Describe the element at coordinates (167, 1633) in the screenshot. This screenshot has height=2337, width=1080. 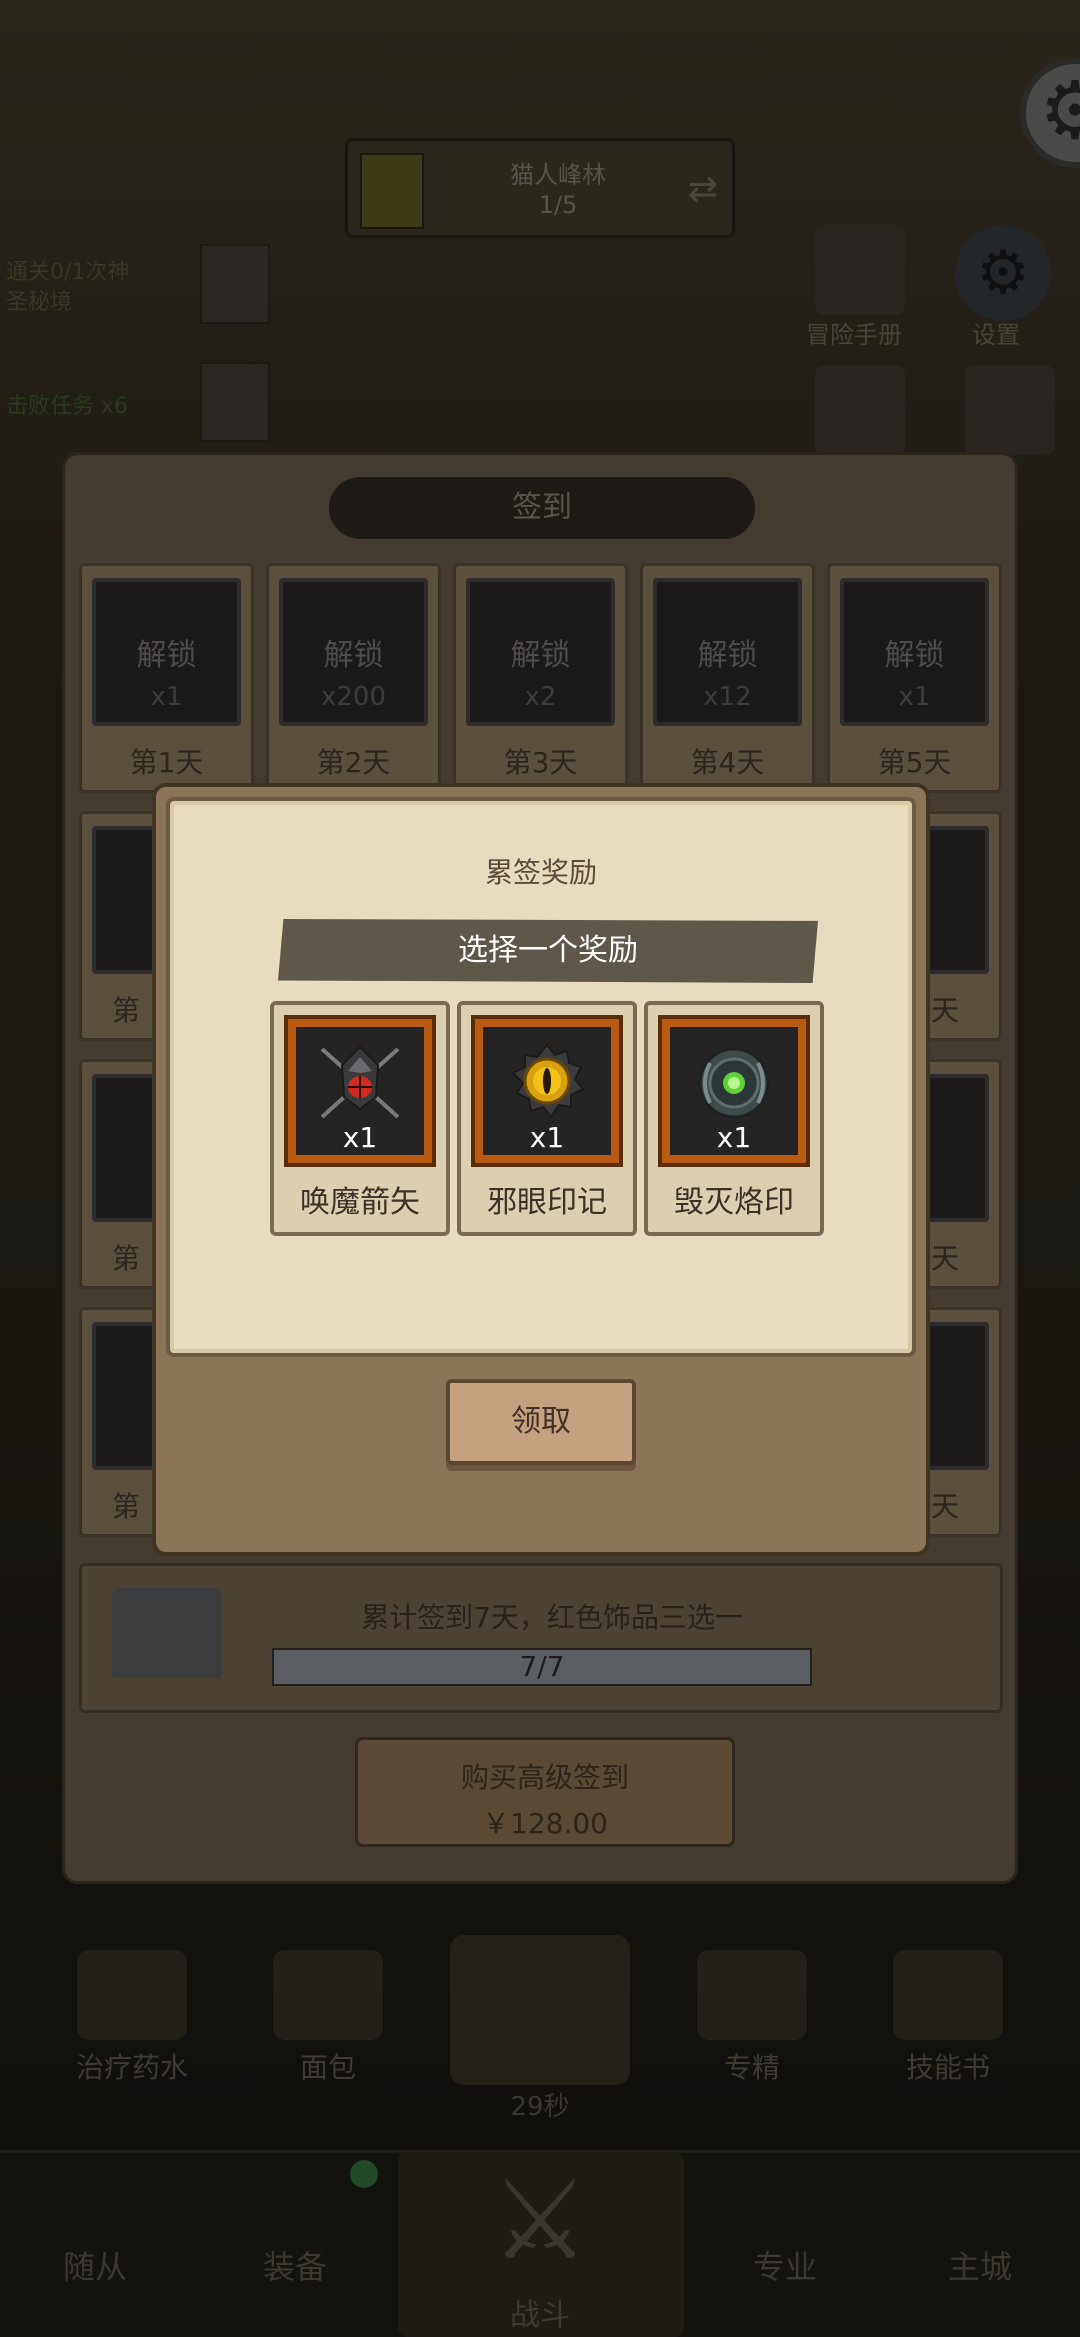
I see `chest-icon` at that location.